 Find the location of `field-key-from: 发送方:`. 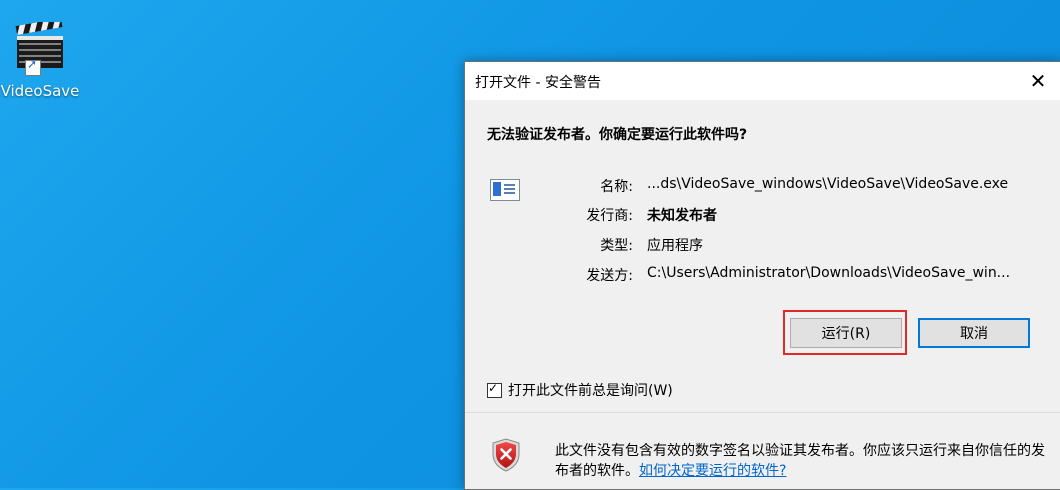

field-key-from: 发送方: is located at coordinates (609, 276).